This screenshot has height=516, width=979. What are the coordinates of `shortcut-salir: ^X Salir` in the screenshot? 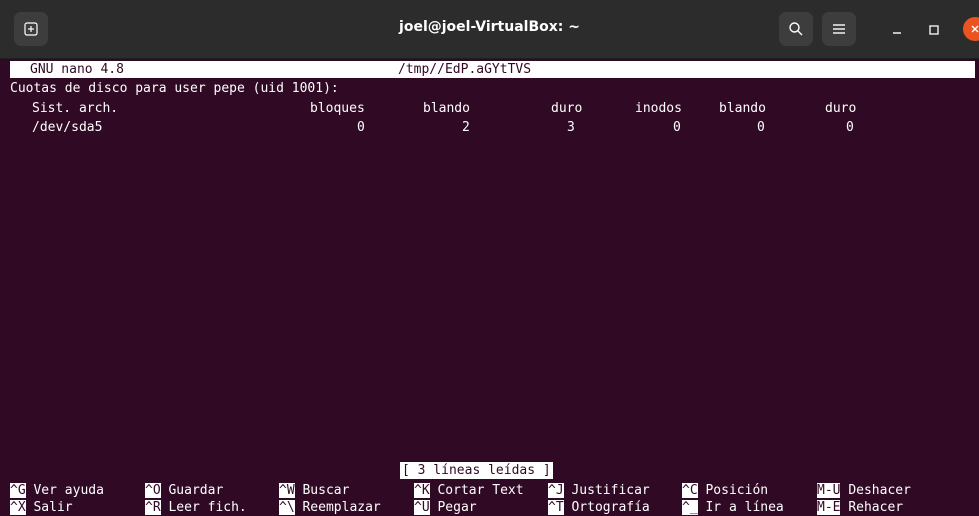 It's located at (41, 507).